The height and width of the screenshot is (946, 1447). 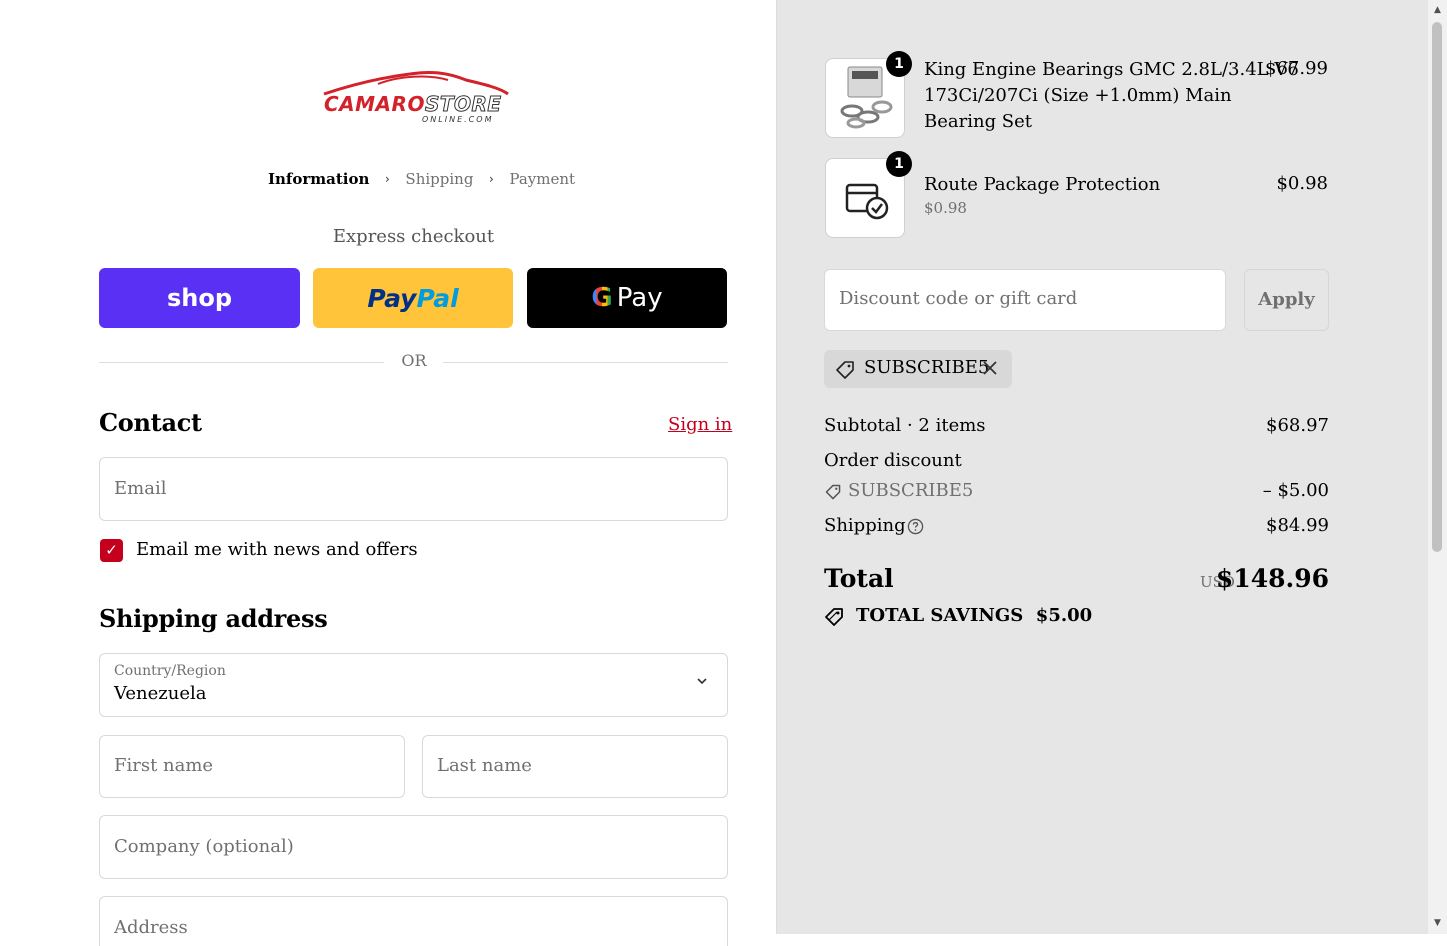 What do you see at coordinates (1042, 184) in the screenshot?
I see `item-name: Route Package Protection` at bounding box center [1042, 184].